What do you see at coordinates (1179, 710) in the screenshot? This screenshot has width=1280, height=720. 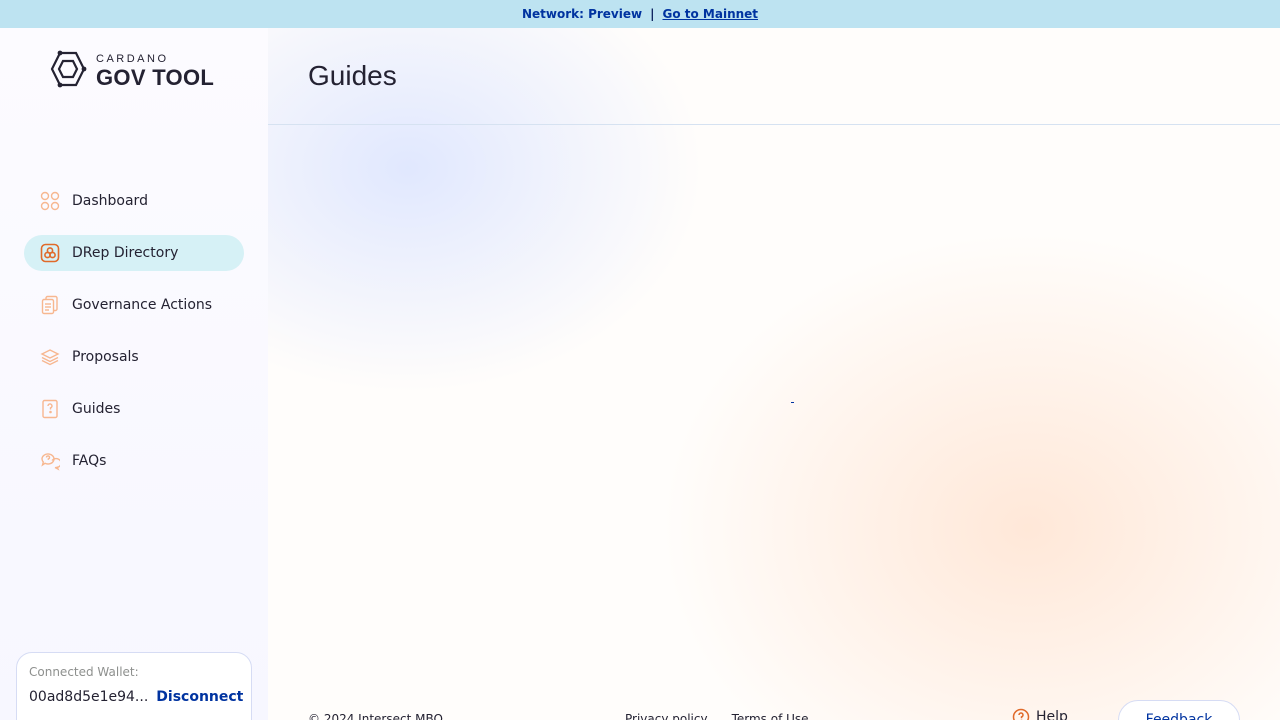 I see `feedback-button: Feedback` at bounding box center [1179, 710].